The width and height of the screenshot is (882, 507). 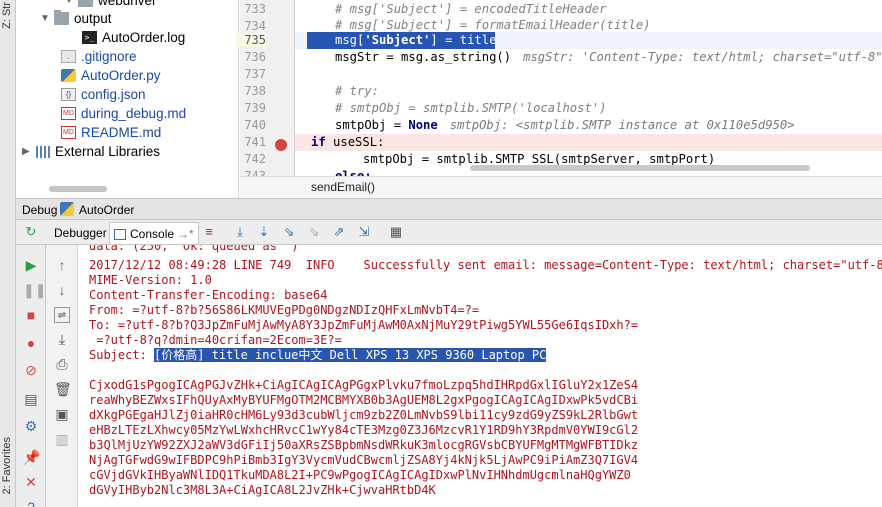 What do you see at coordinates (449, 232) in the screenshot?
I see `debug-toolbar: ↻ Debugger Console →* ≡ ⤓ ⇣ ⇘ ⇘ ⇗ ⇲ ▦` at bounding box center [449, 232].